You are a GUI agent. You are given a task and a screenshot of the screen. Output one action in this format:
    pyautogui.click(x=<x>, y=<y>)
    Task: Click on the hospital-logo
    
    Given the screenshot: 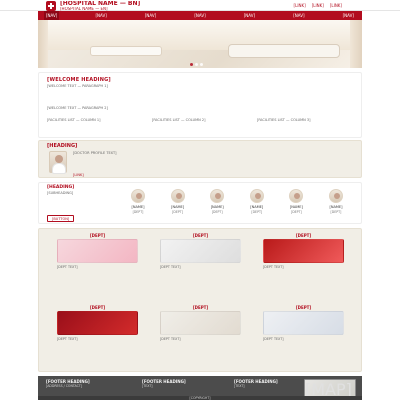 What is the action you would take?
    pyautogui.click(x=51, y=6)
    